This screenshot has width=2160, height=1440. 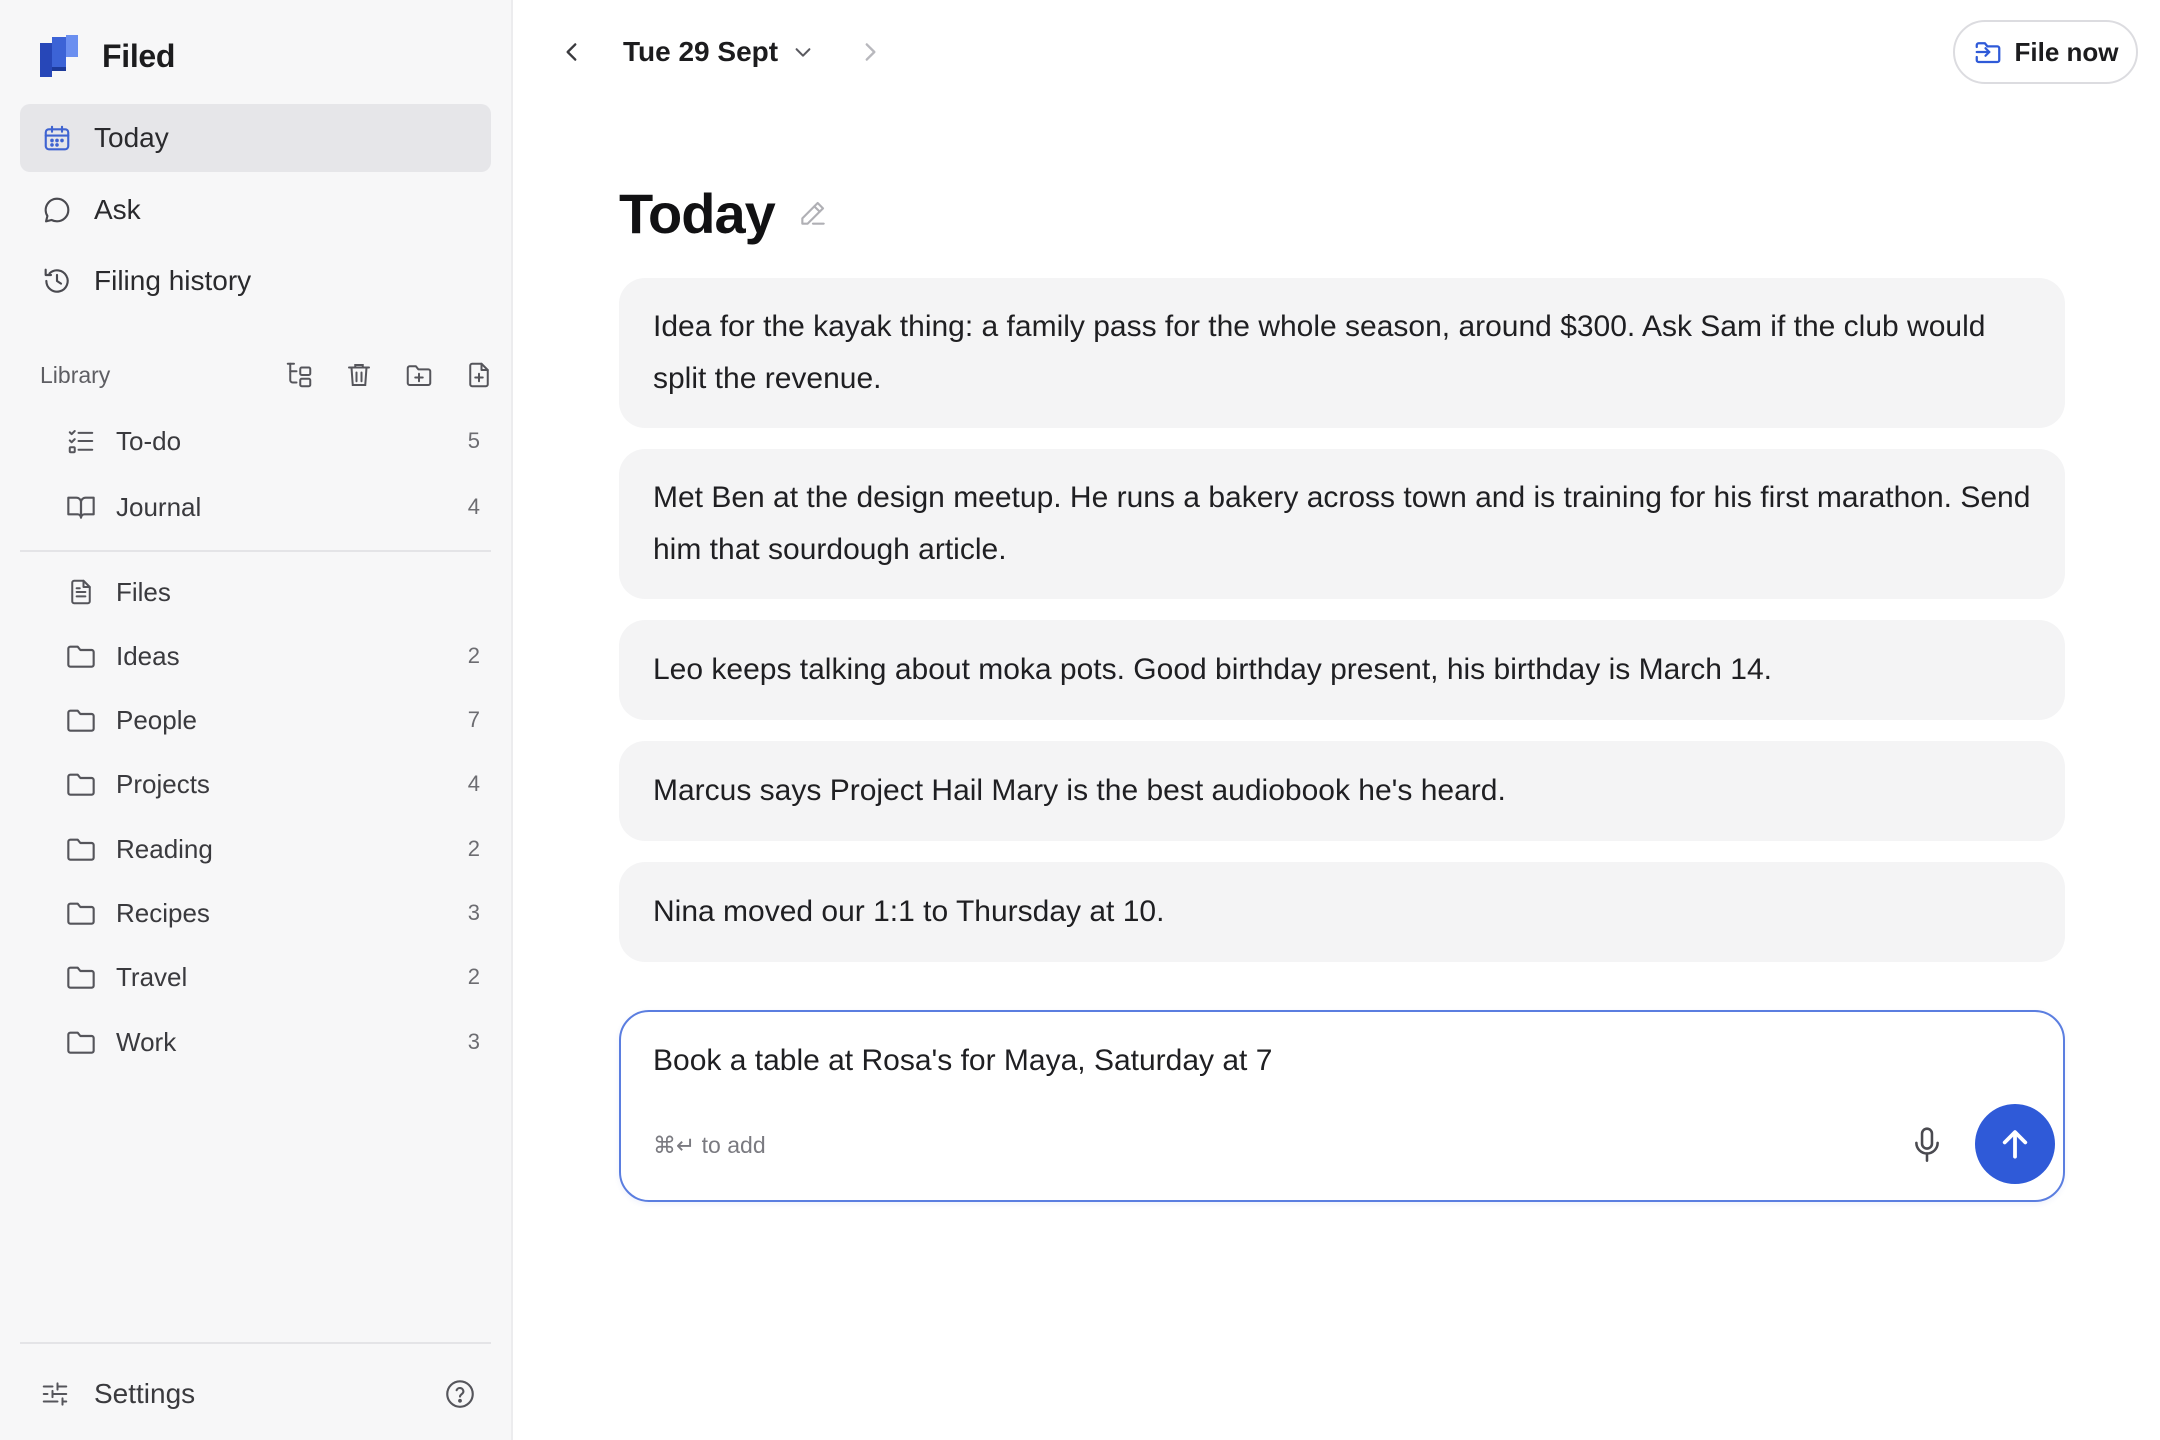 What do you see at coordinates (279, 849) in the screenshot?
I see `library-item-reading: Reading 2` at bounding box center [279, 849].